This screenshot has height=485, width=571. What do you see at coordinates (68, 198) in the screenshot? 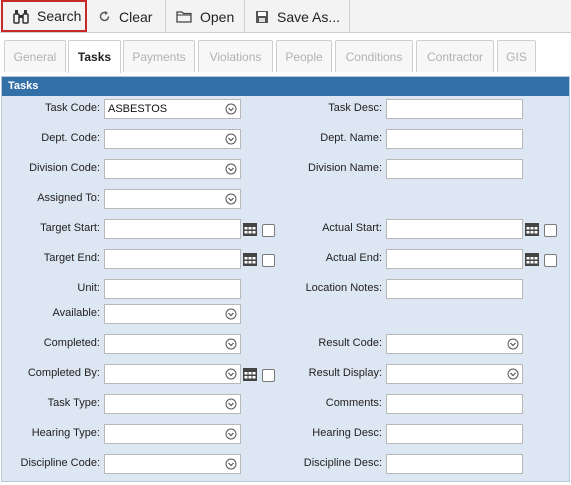
I see `assigned-to-label: Assigned To:` at bounding box center [68, 198].